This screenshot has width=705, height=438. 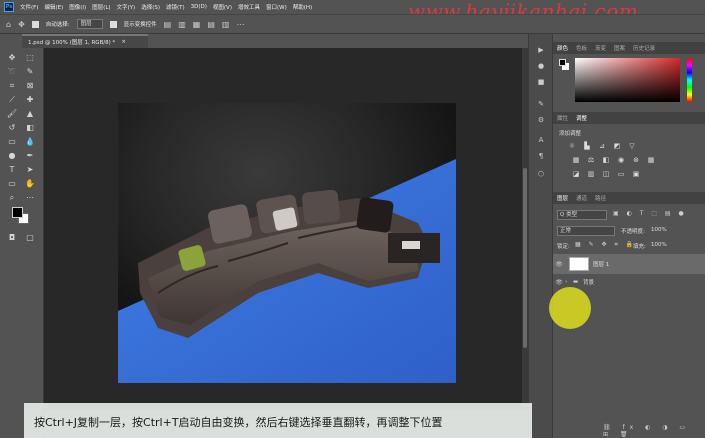 What do you see at coordinates (588, 282) in the screenshot?
I see `layer-name: 背景` at bounding box center [588, 282].